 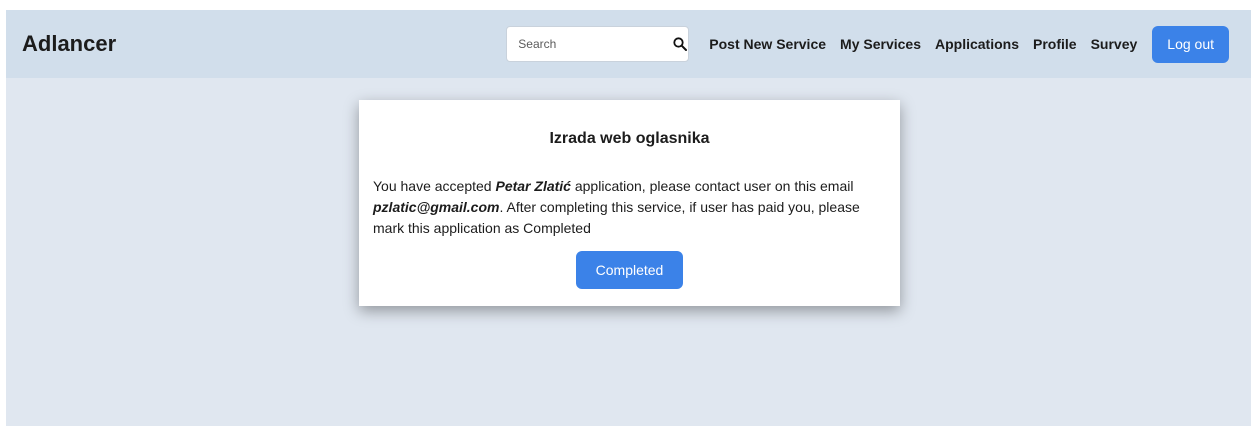 I want to click on search-input, so click(x=596, y=44).